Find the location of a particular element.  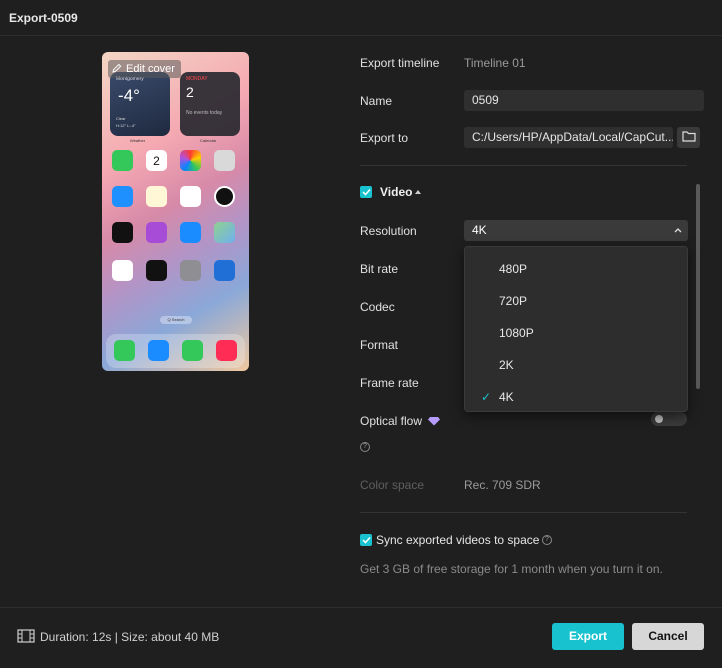

tv-icon is located at coordinates (122, 232).